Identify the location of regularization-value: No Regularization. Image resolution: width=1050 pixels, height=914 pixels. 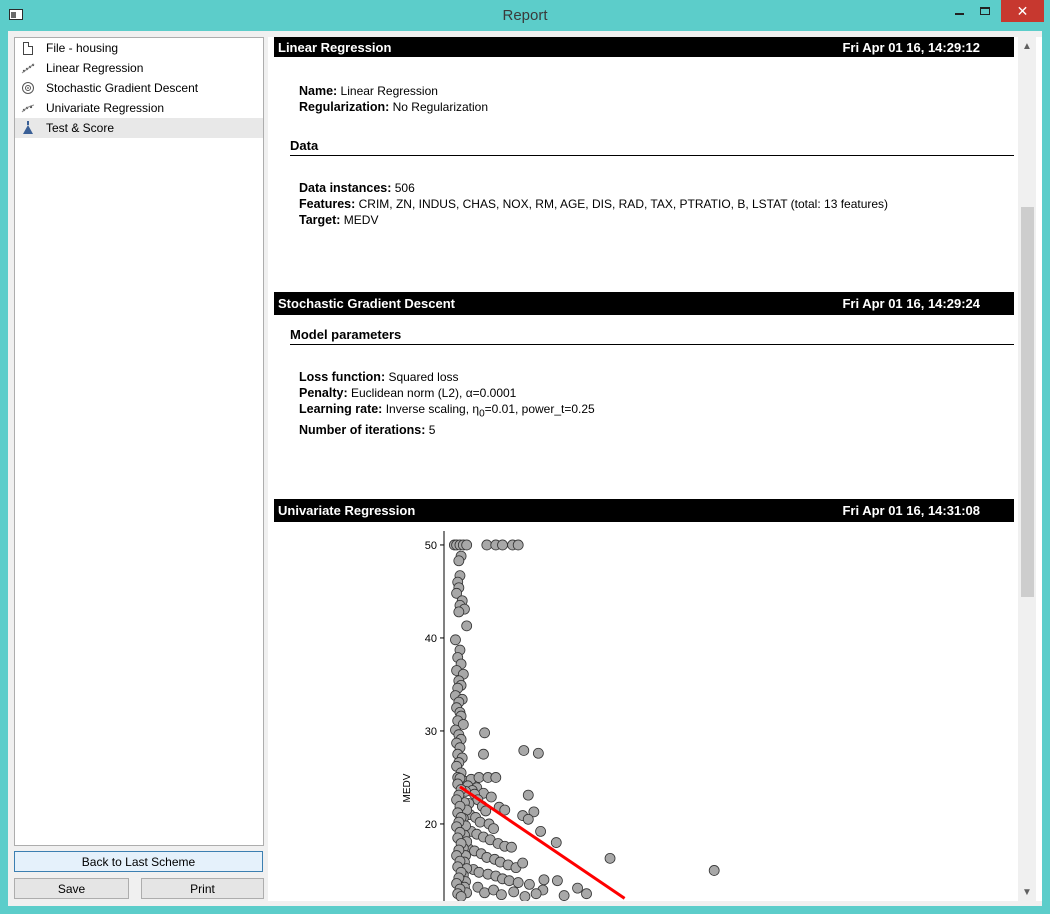
(439, 107).